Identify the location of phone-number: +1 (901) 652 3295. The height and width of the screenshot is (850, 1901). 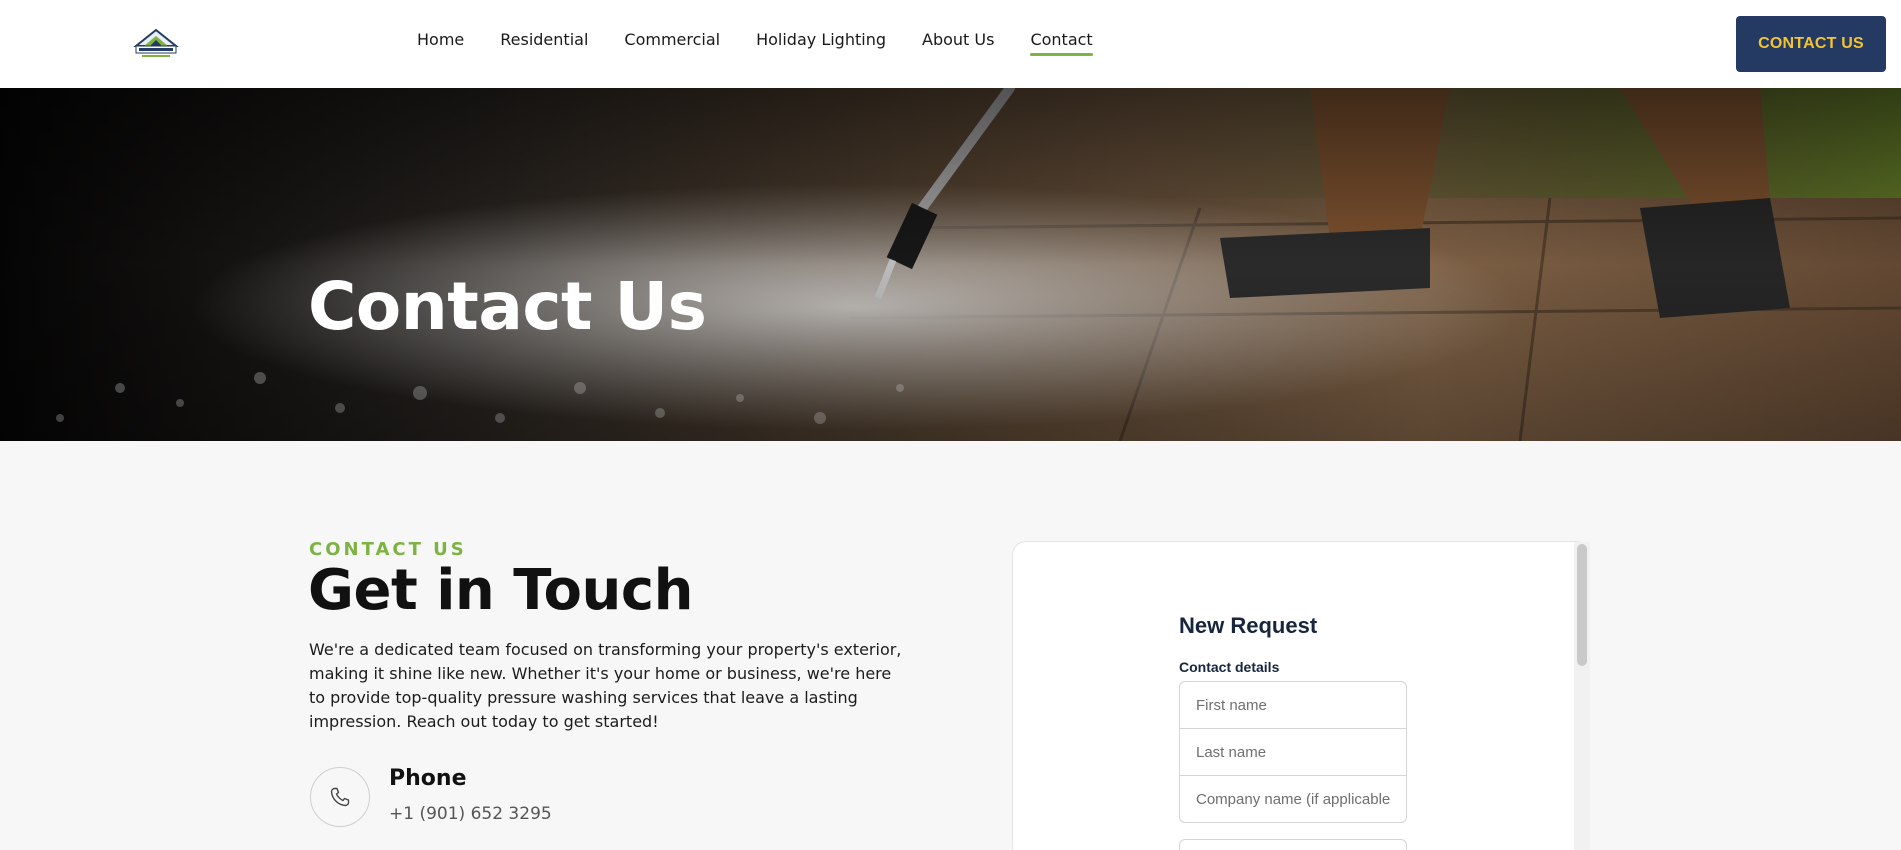
(470, 814).